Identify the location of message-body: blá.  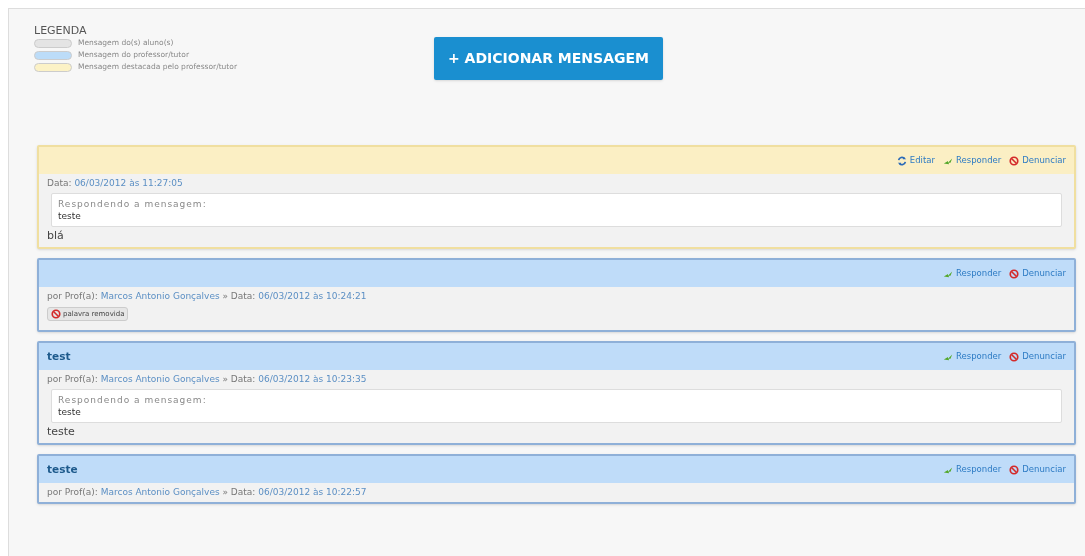
(56, 236).